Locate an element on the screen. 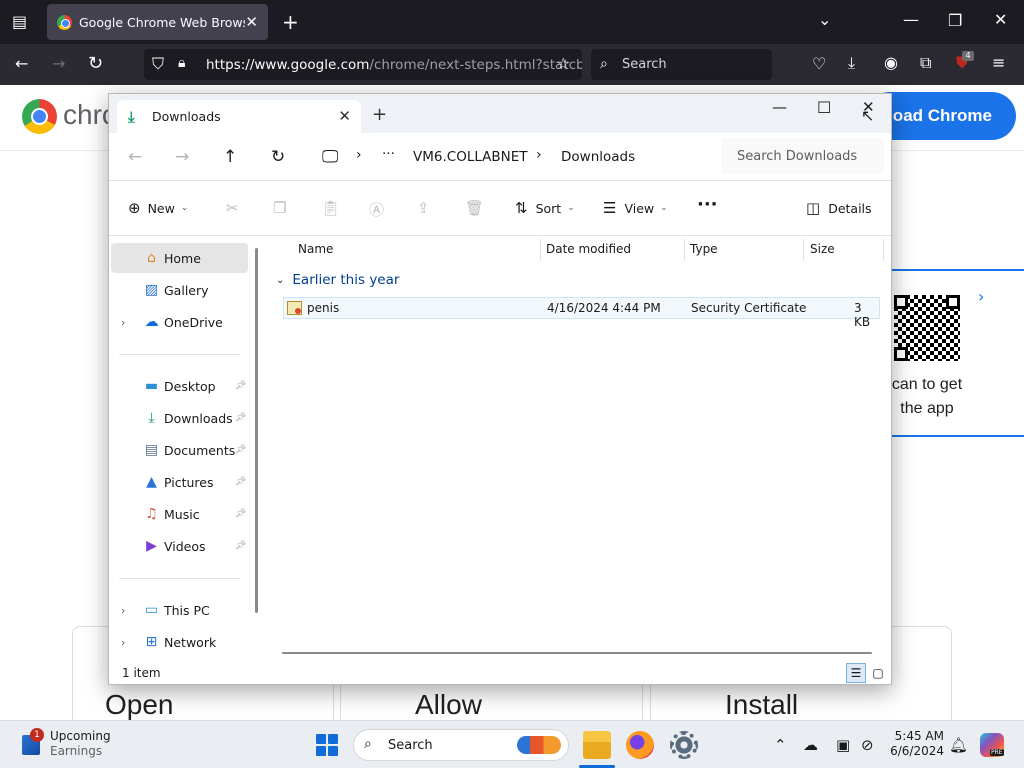 This screenshot has width=1024, height=768. explorer-search-placeholder: Search Downloads is located at coordinates (797, 156).